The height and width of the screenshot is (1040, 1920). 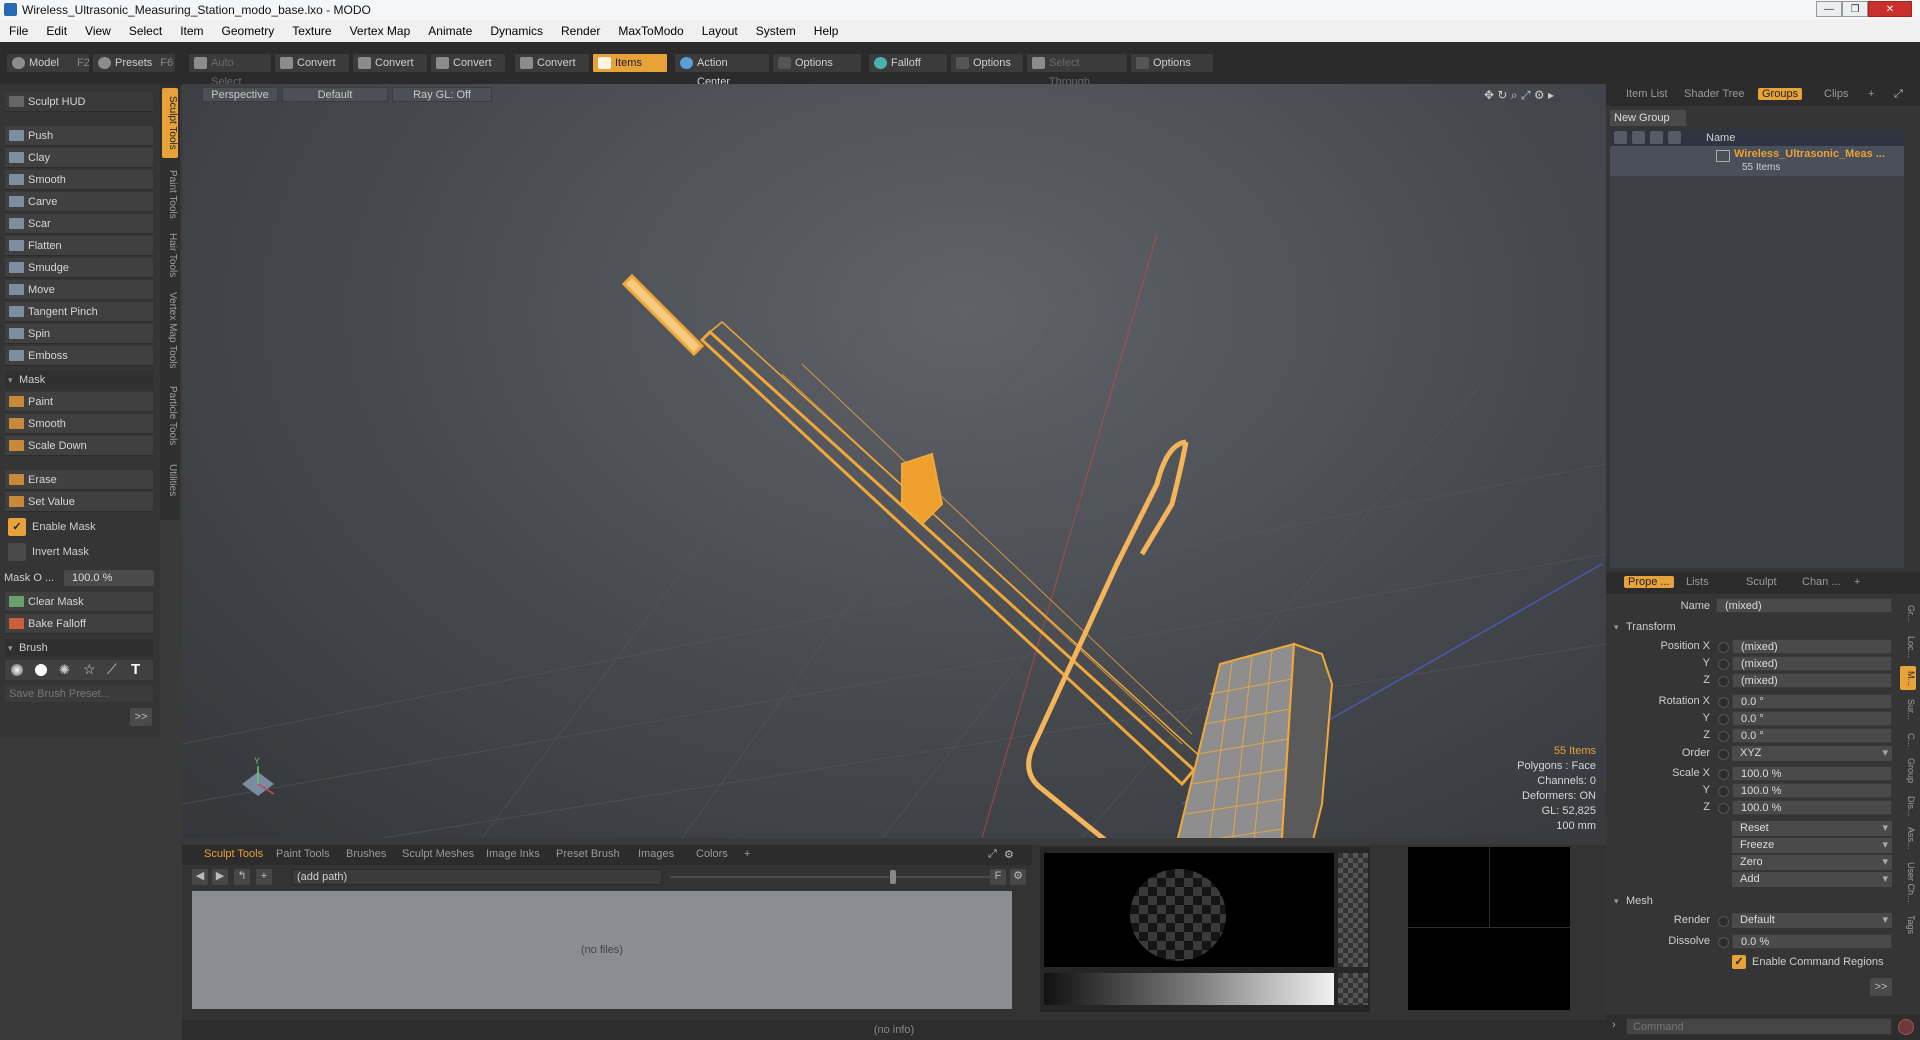 I want to click on vtab-paint-tools: Paint Tools, so click(x=170, y=194).